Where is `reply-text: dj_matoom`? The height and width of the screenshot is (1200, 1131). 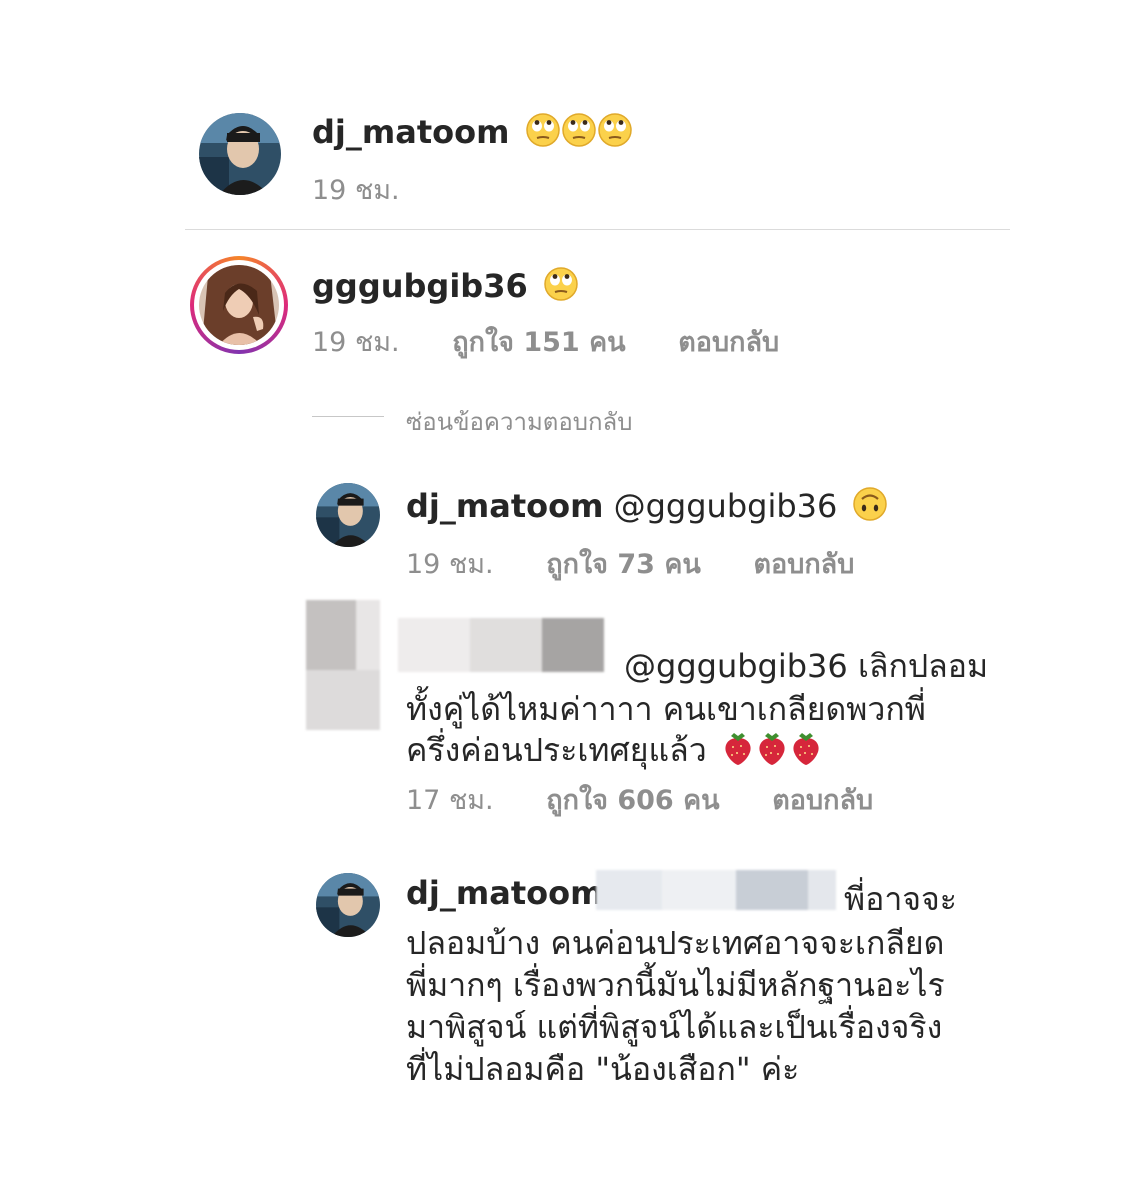
reply-text: dj_matoom is located at coordinates (504, 893).